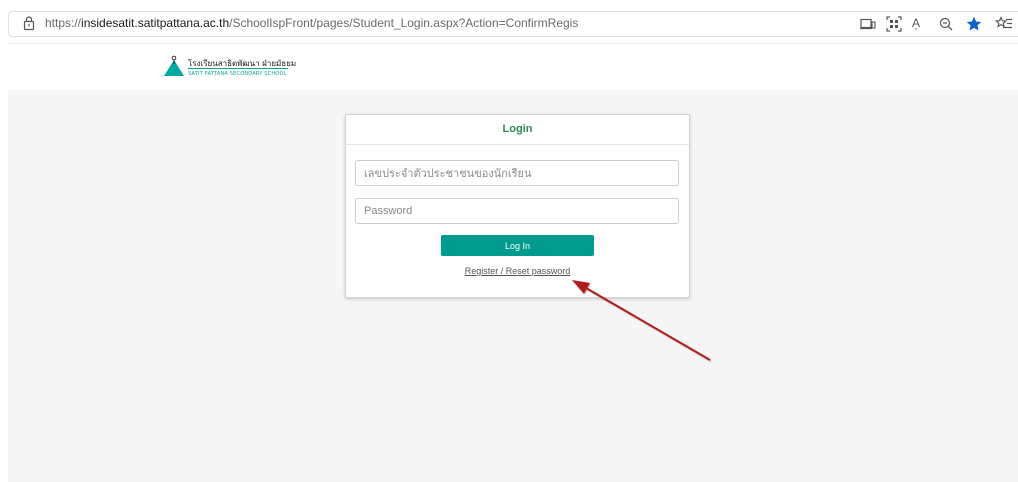 The height and width of the screenshot is (482, 1018). I want to click on url-scheme: https://, so click(63, 23).